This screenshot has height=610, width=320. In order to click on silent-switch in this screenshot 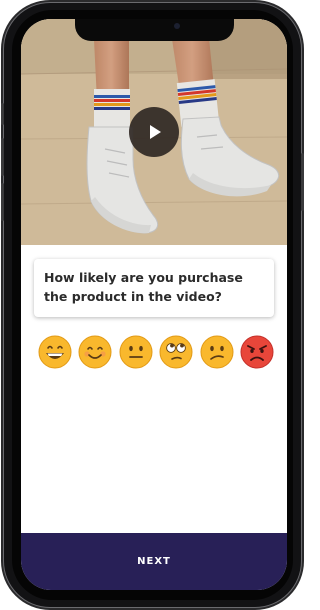, I will do `click(2, 114)`.